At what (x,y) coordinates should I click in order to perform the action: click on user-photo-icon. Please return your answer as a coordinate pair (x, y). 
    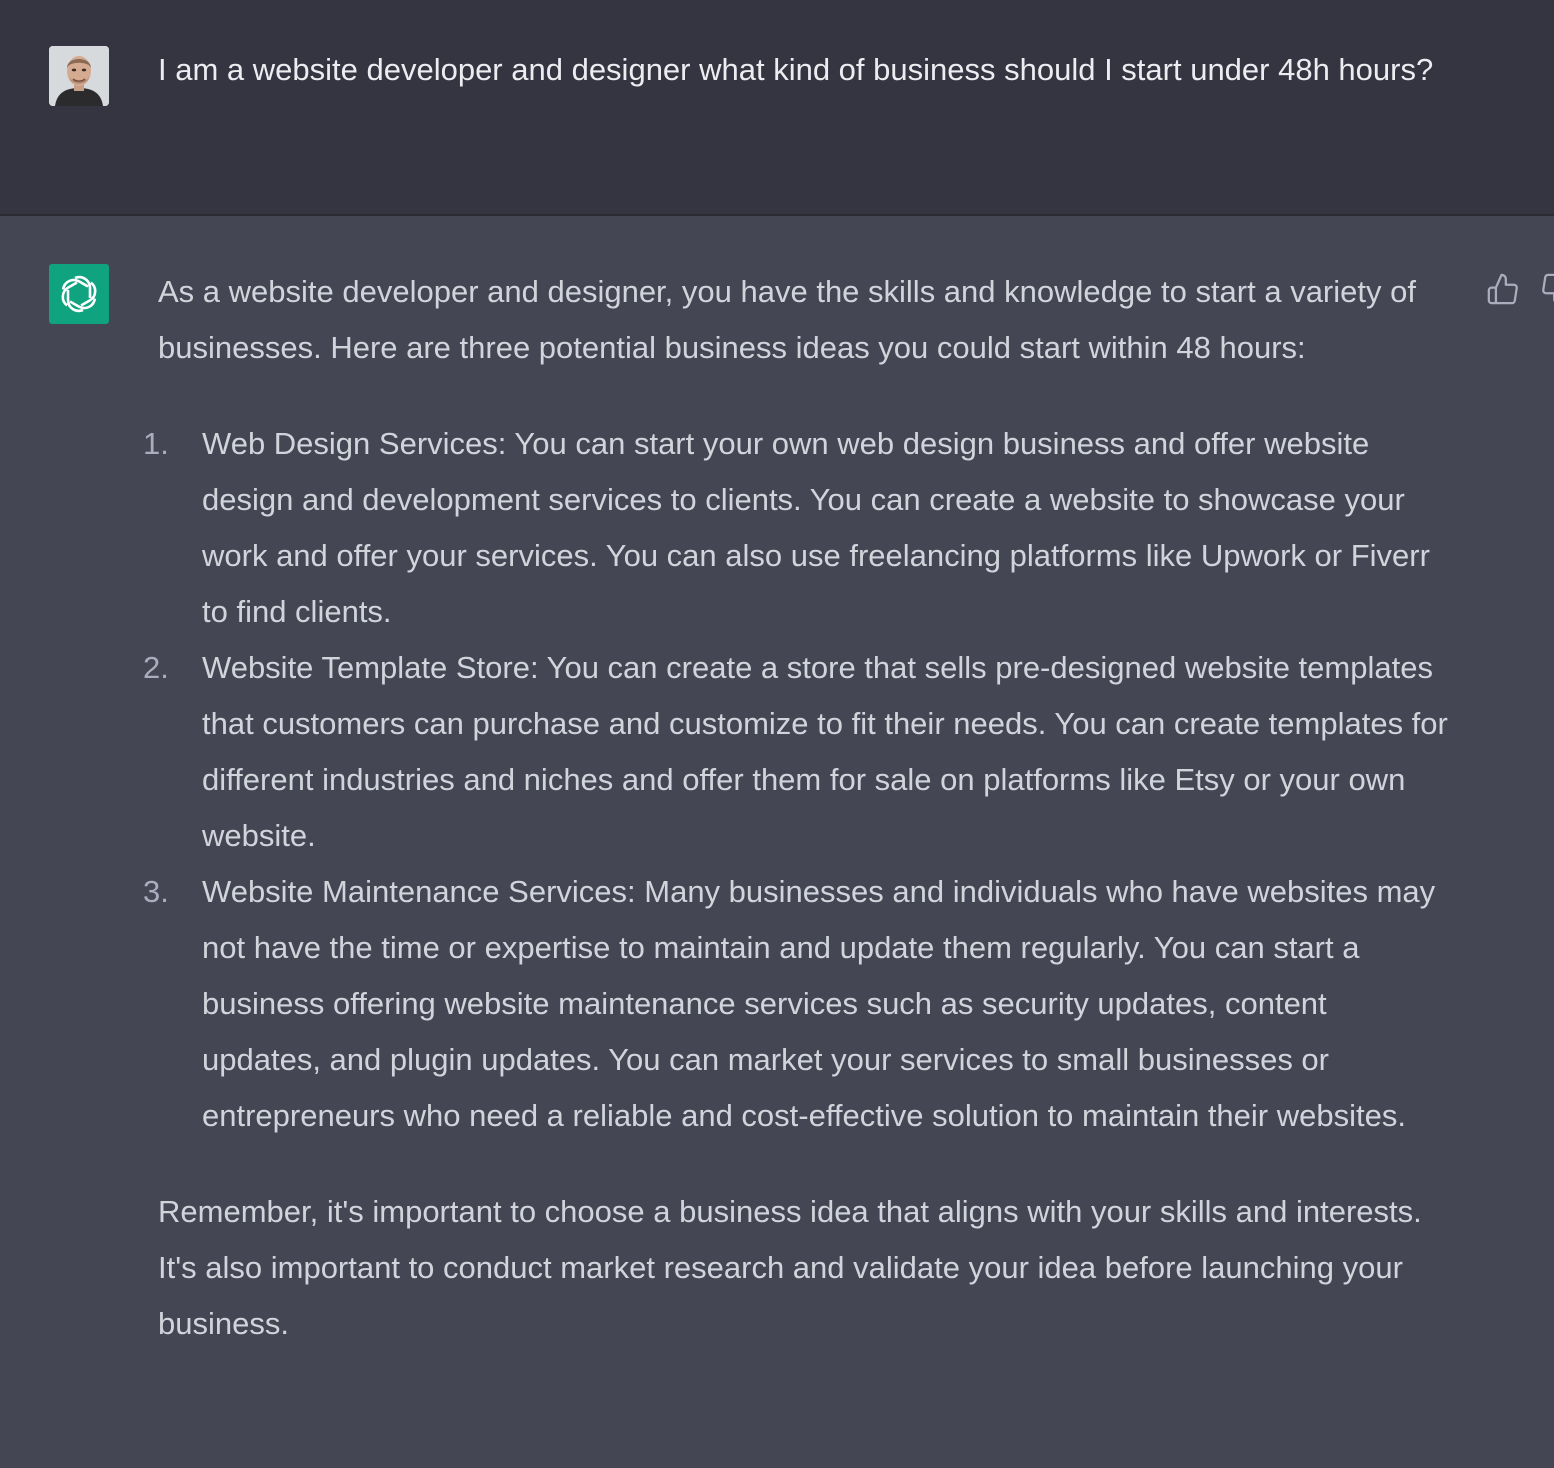
    Looking at the image, I should click on (79, 76).